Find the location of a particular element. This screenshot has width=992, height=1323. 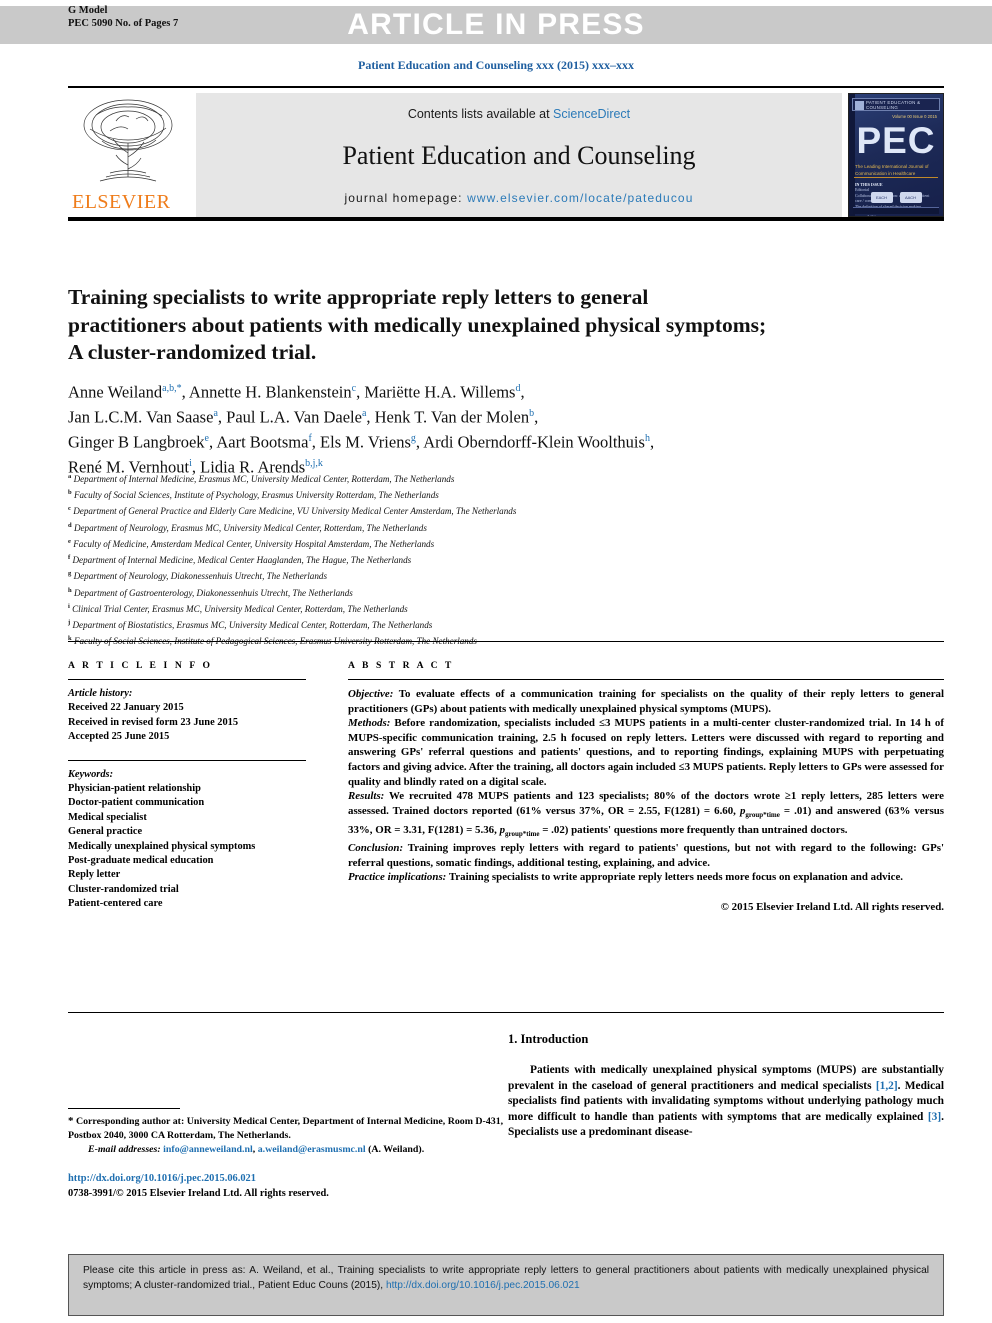

pec-pages-line: PEC 5090 No. of Pages 7 is located at coordinates (123, 23).